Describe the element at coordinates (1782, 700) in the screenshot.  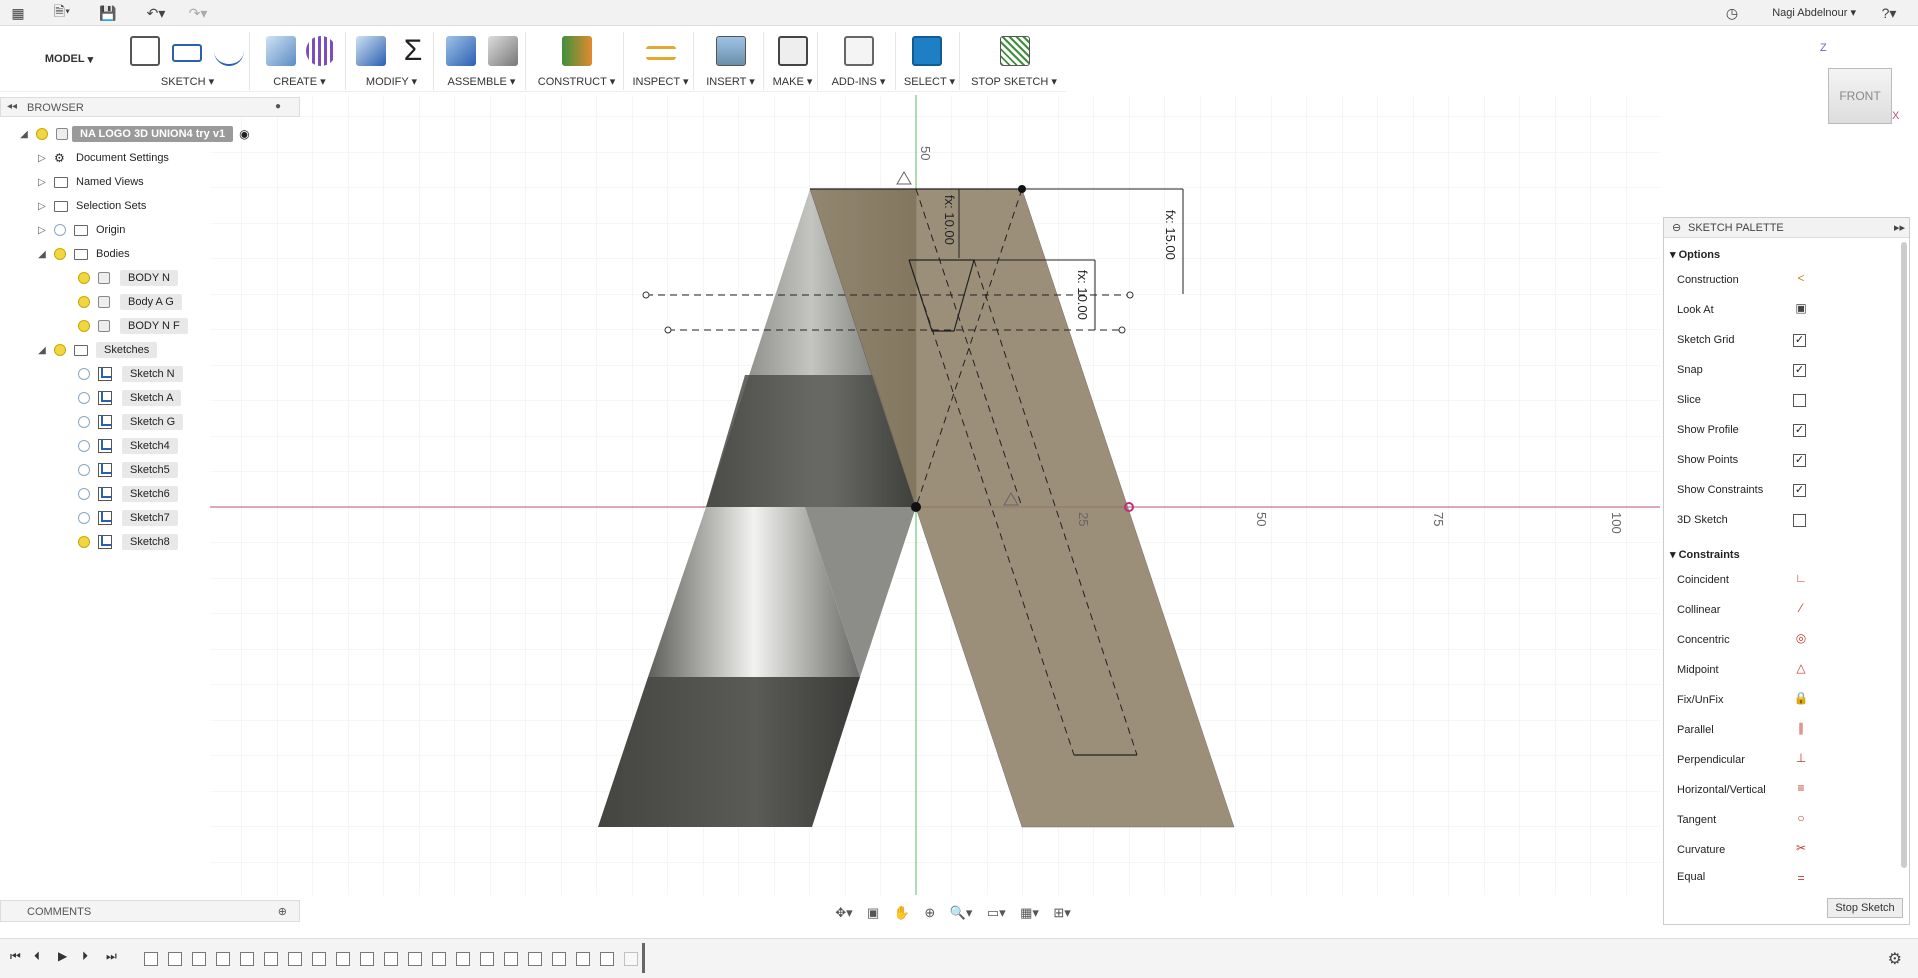
I see `constraint-fix-unfix: Fix/UnFix 🔒` at that location.